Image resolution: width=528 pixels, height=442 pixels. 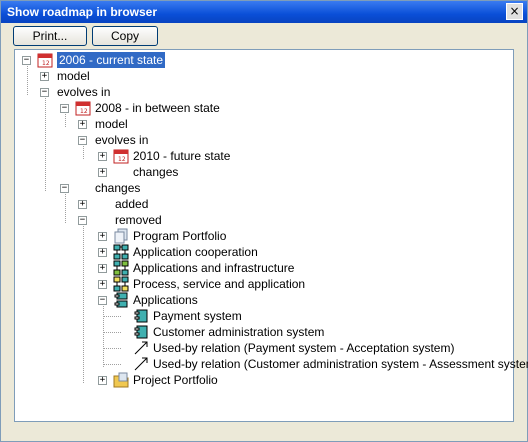 What do you see at coordinates (121, 284) in the screenshot?
I see `process-service-icon` at bounding box center [121, 284].